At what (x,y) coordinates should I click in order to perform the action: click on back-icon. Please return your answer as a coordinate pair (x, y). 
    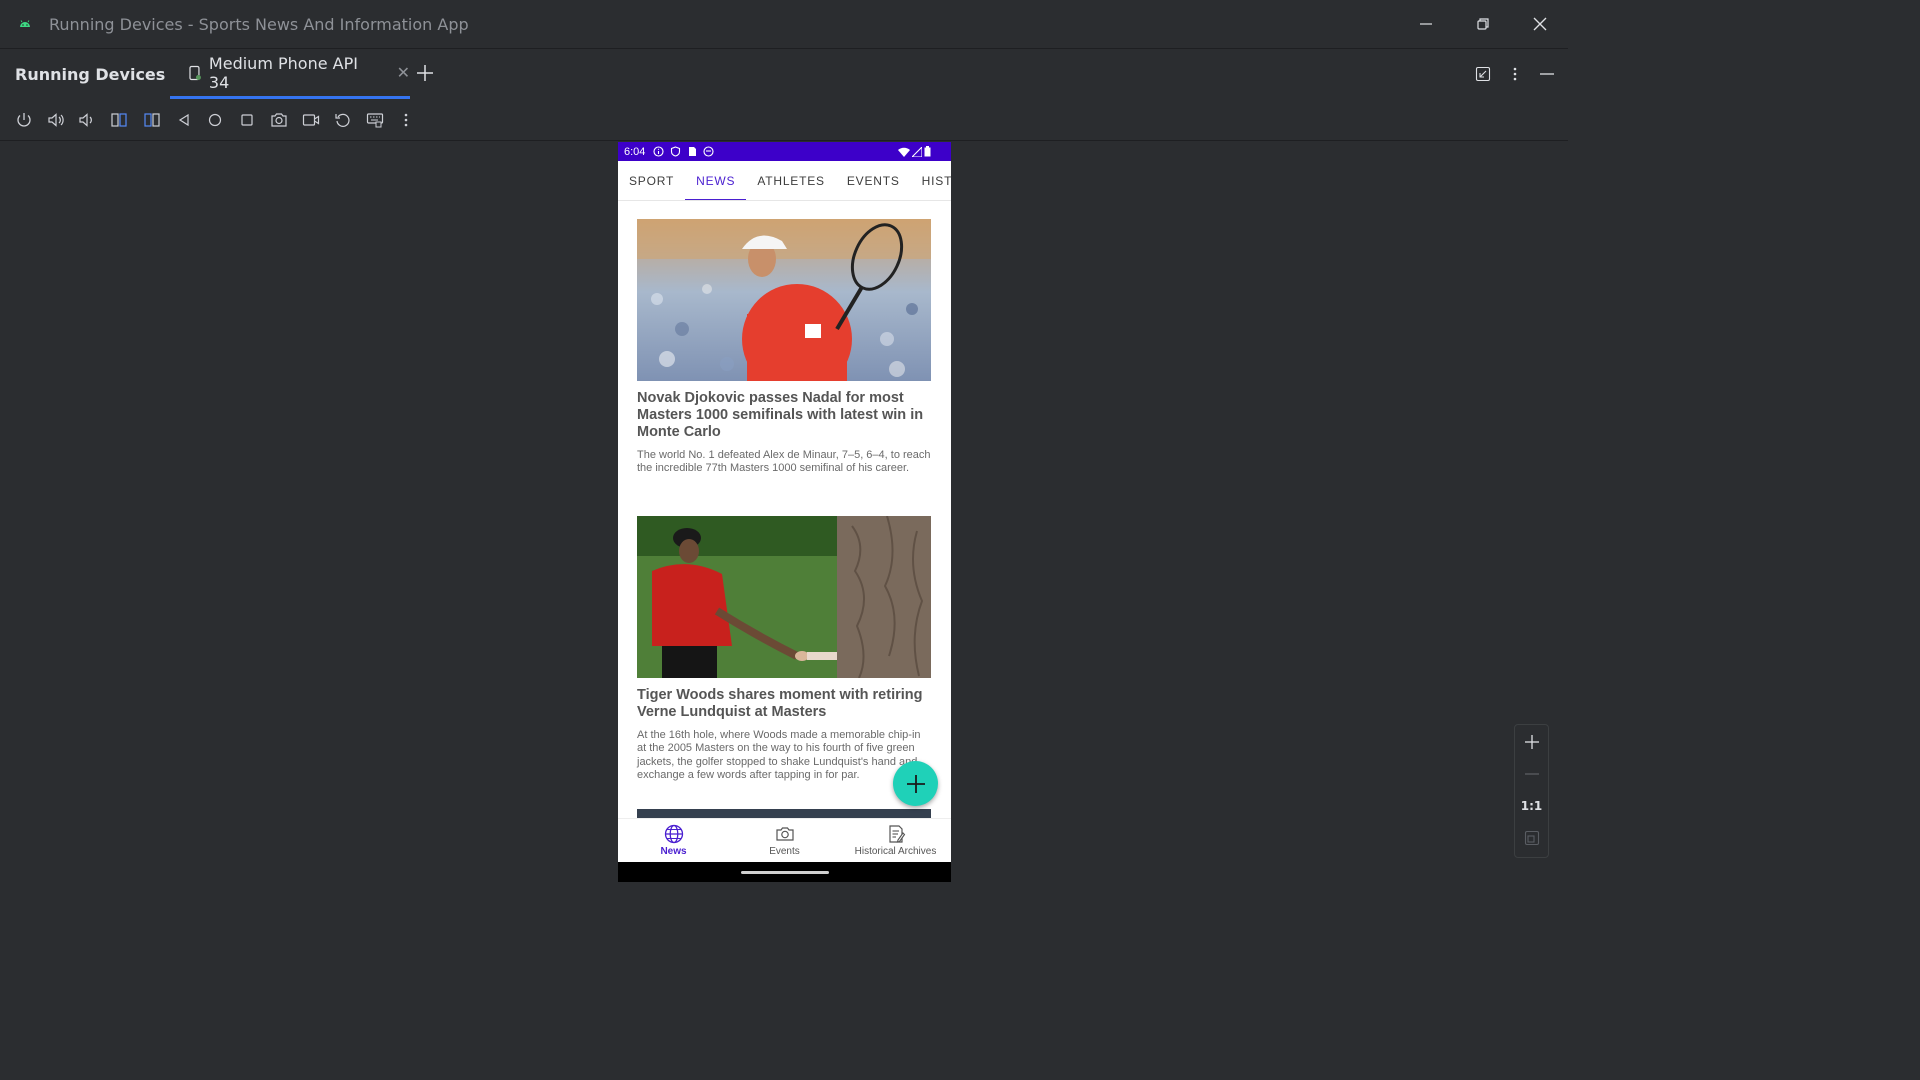
    Looking at the image, I should click on (183, 120).